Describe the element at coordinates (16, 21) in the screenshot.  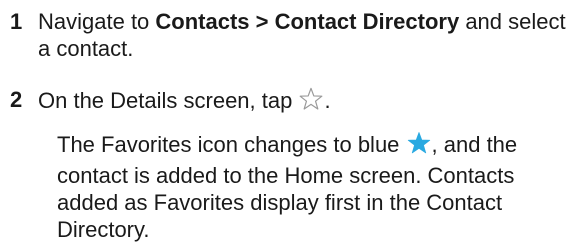
I see `step-number: 1` at that location.